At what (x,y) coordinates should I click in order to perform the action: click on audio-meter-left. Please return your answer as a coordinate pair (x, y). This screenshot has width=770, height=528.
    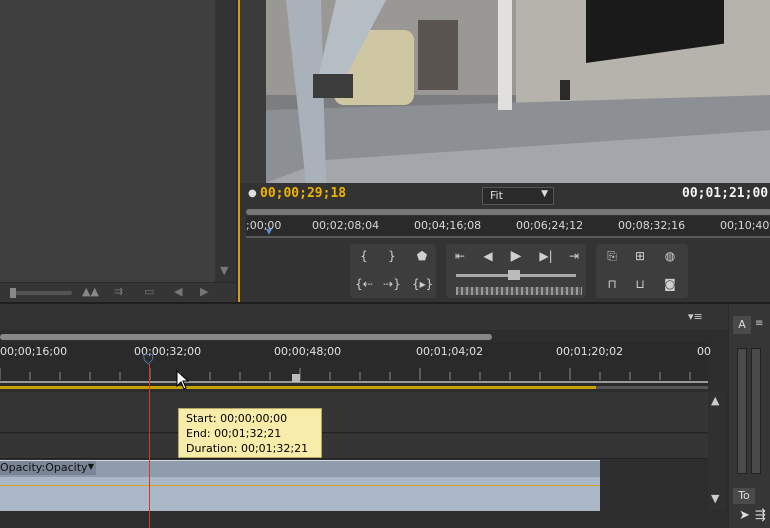
    Looking at the image, I should click on (742, 411).